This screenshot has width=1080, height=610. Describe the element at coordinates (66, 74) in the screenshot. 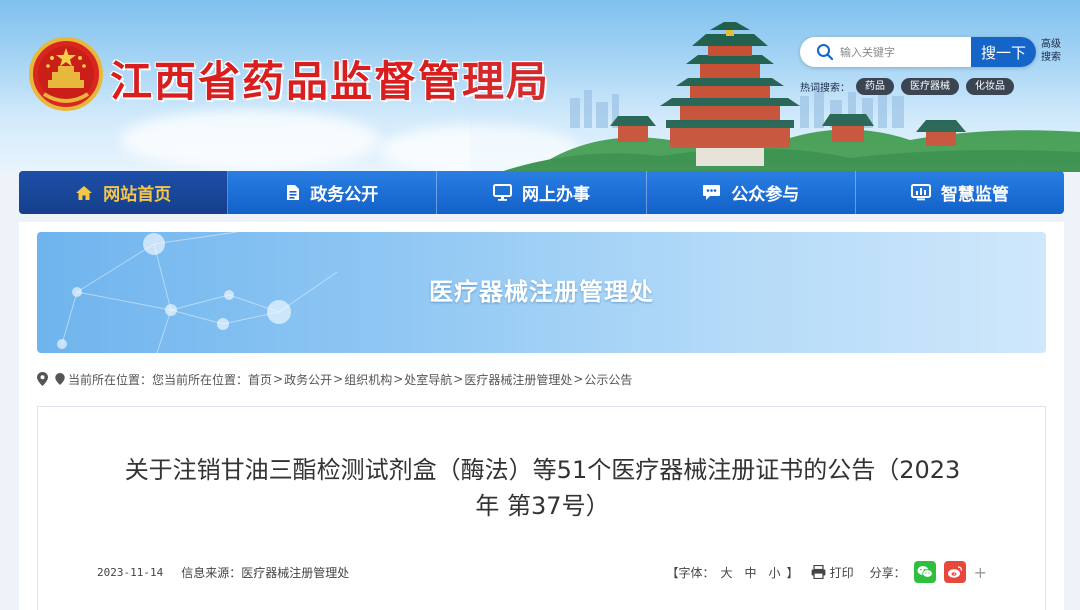

I see `national-emblem-icon` at that location.